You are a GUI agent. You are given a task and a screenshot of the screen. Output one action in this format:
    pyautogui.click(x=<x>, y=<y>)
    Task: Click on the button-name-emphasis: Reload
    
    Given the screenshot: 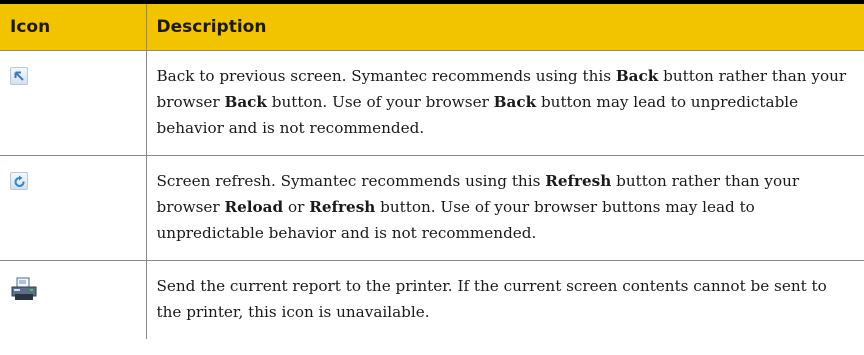 What is the action you would take?
    pyautogui.click(x=254, y=207)
    